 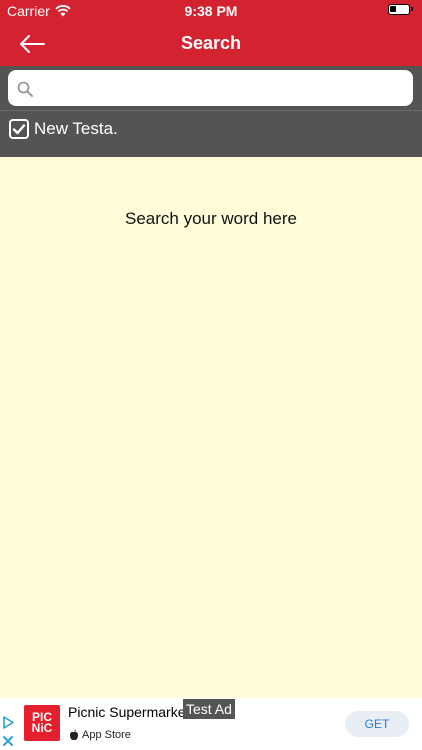 What do you see at coordinates (400, 9) in the screenshot?
I see `battery-icon` at bounding box center [400, 9].